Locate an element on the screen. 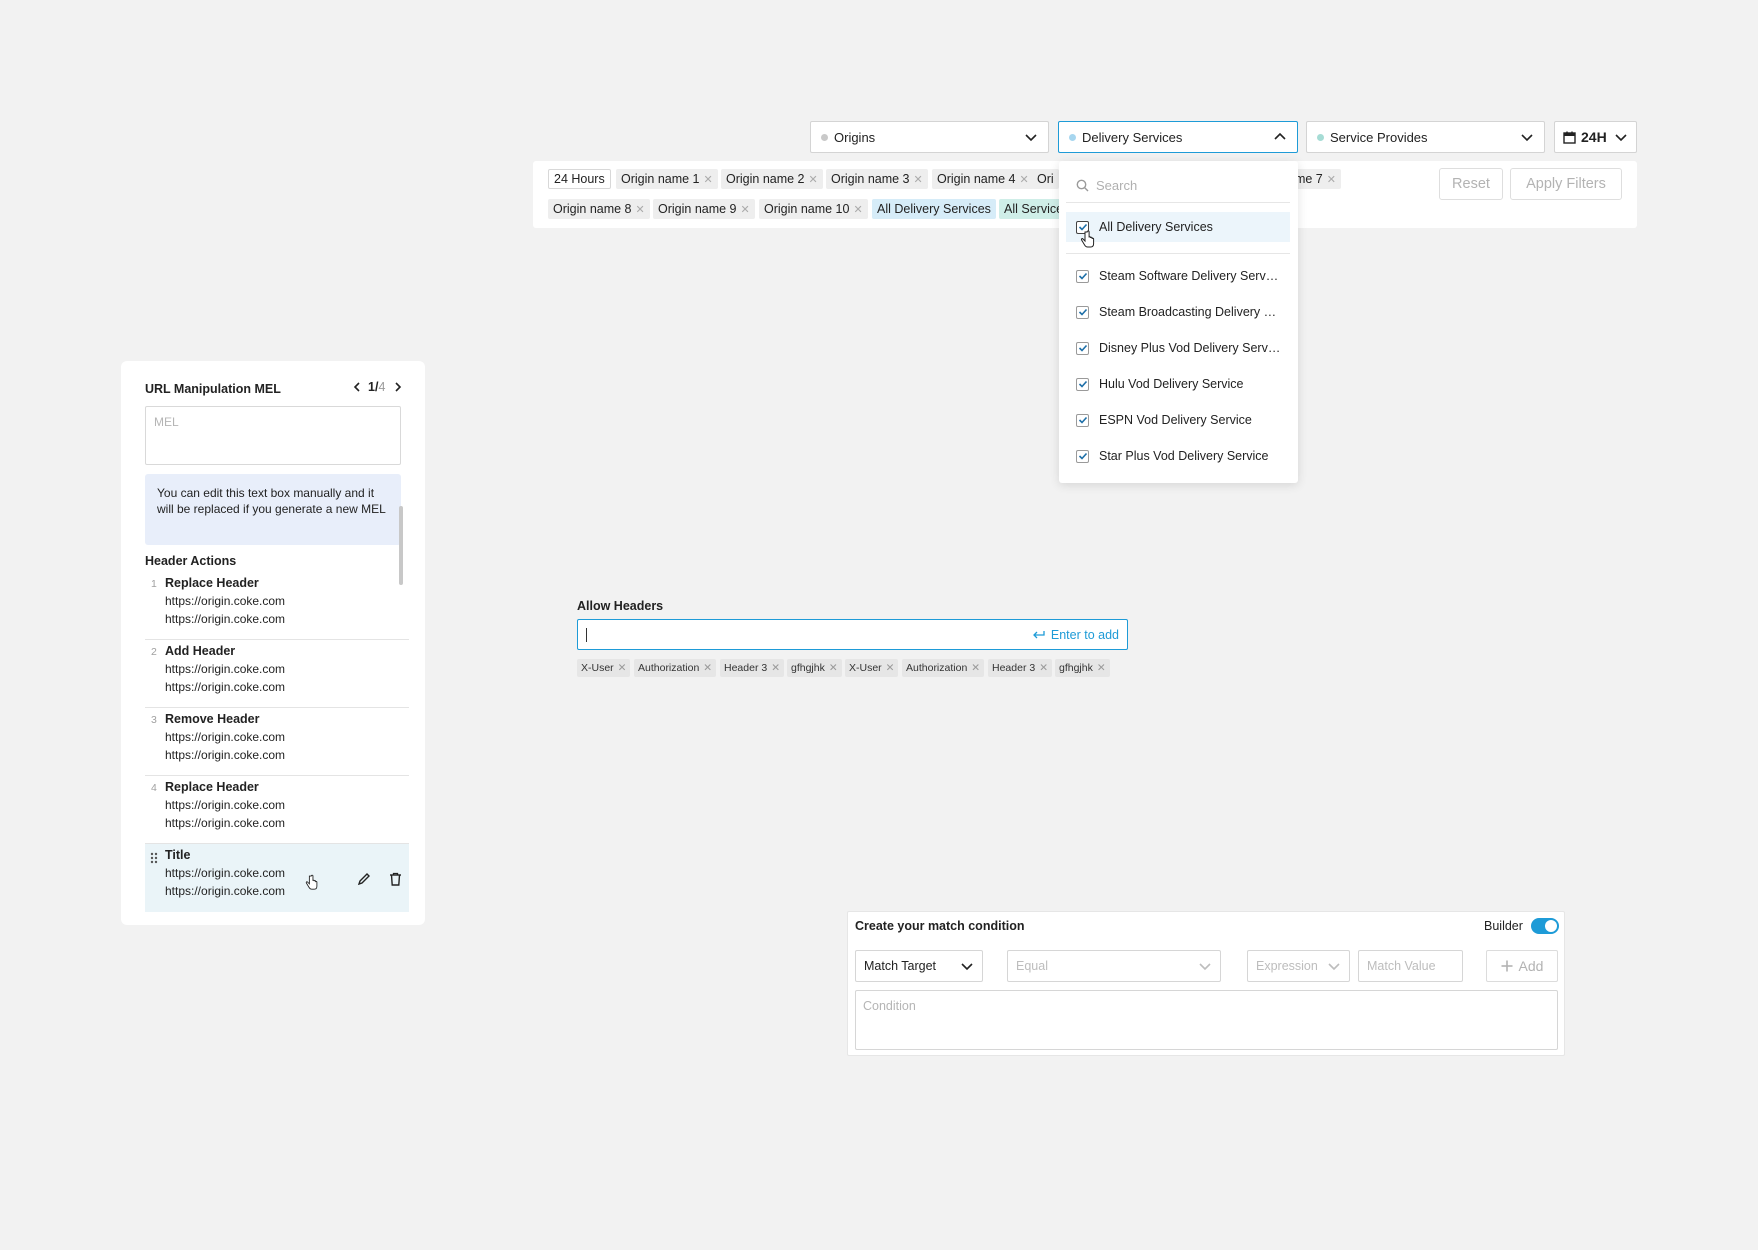 The width and height of the screenshot is (1758, 1250). filter-chip: Origin name 4 ✕ is located at coordinates (983, 179).